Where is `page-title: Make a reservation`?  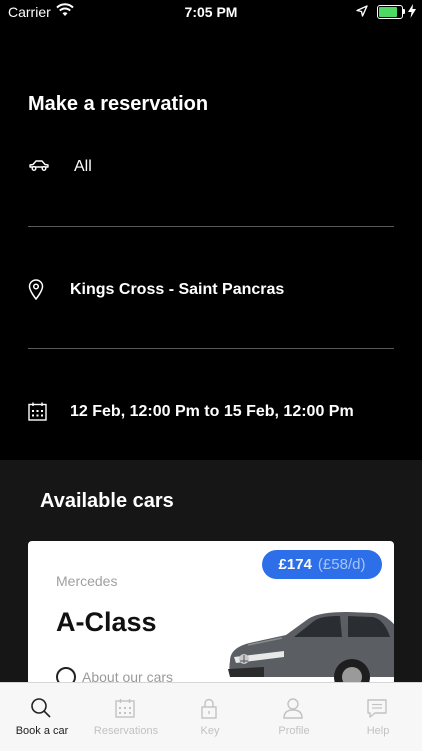 page-title: Make a reservation is located at coordinates (118, 104).